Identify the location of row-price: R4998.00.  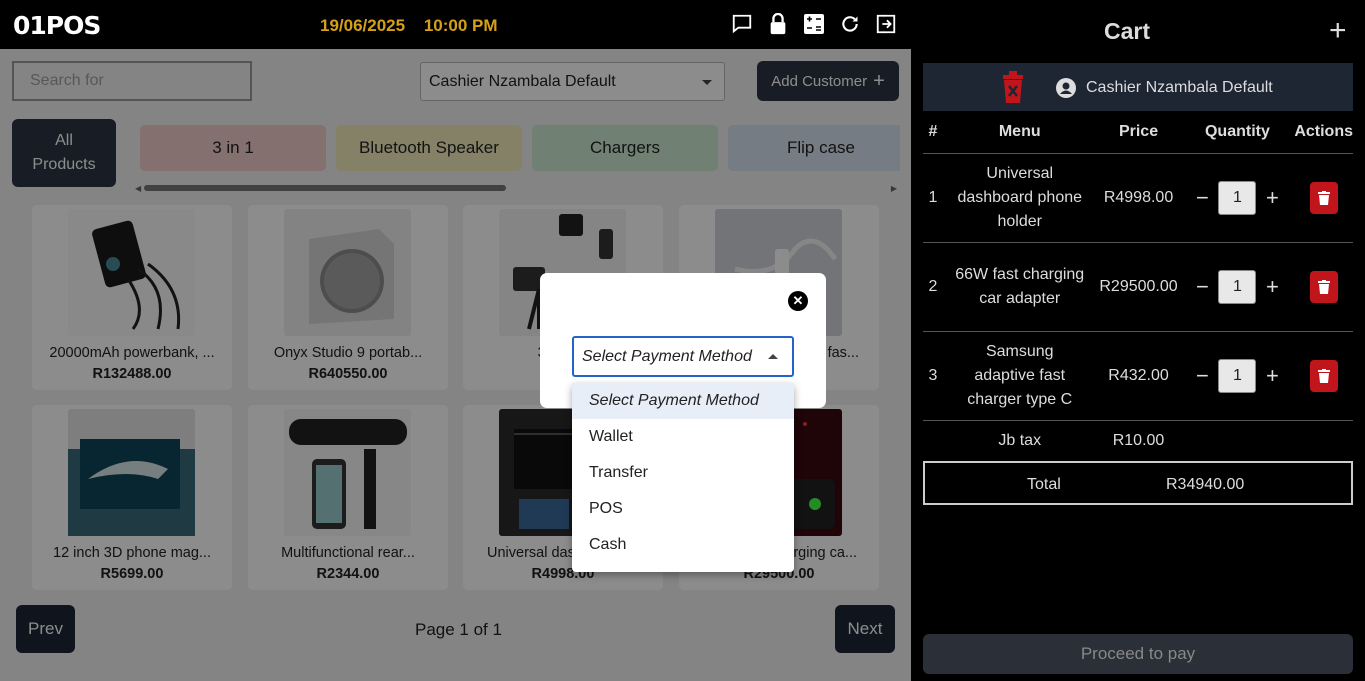
(1138, 198).